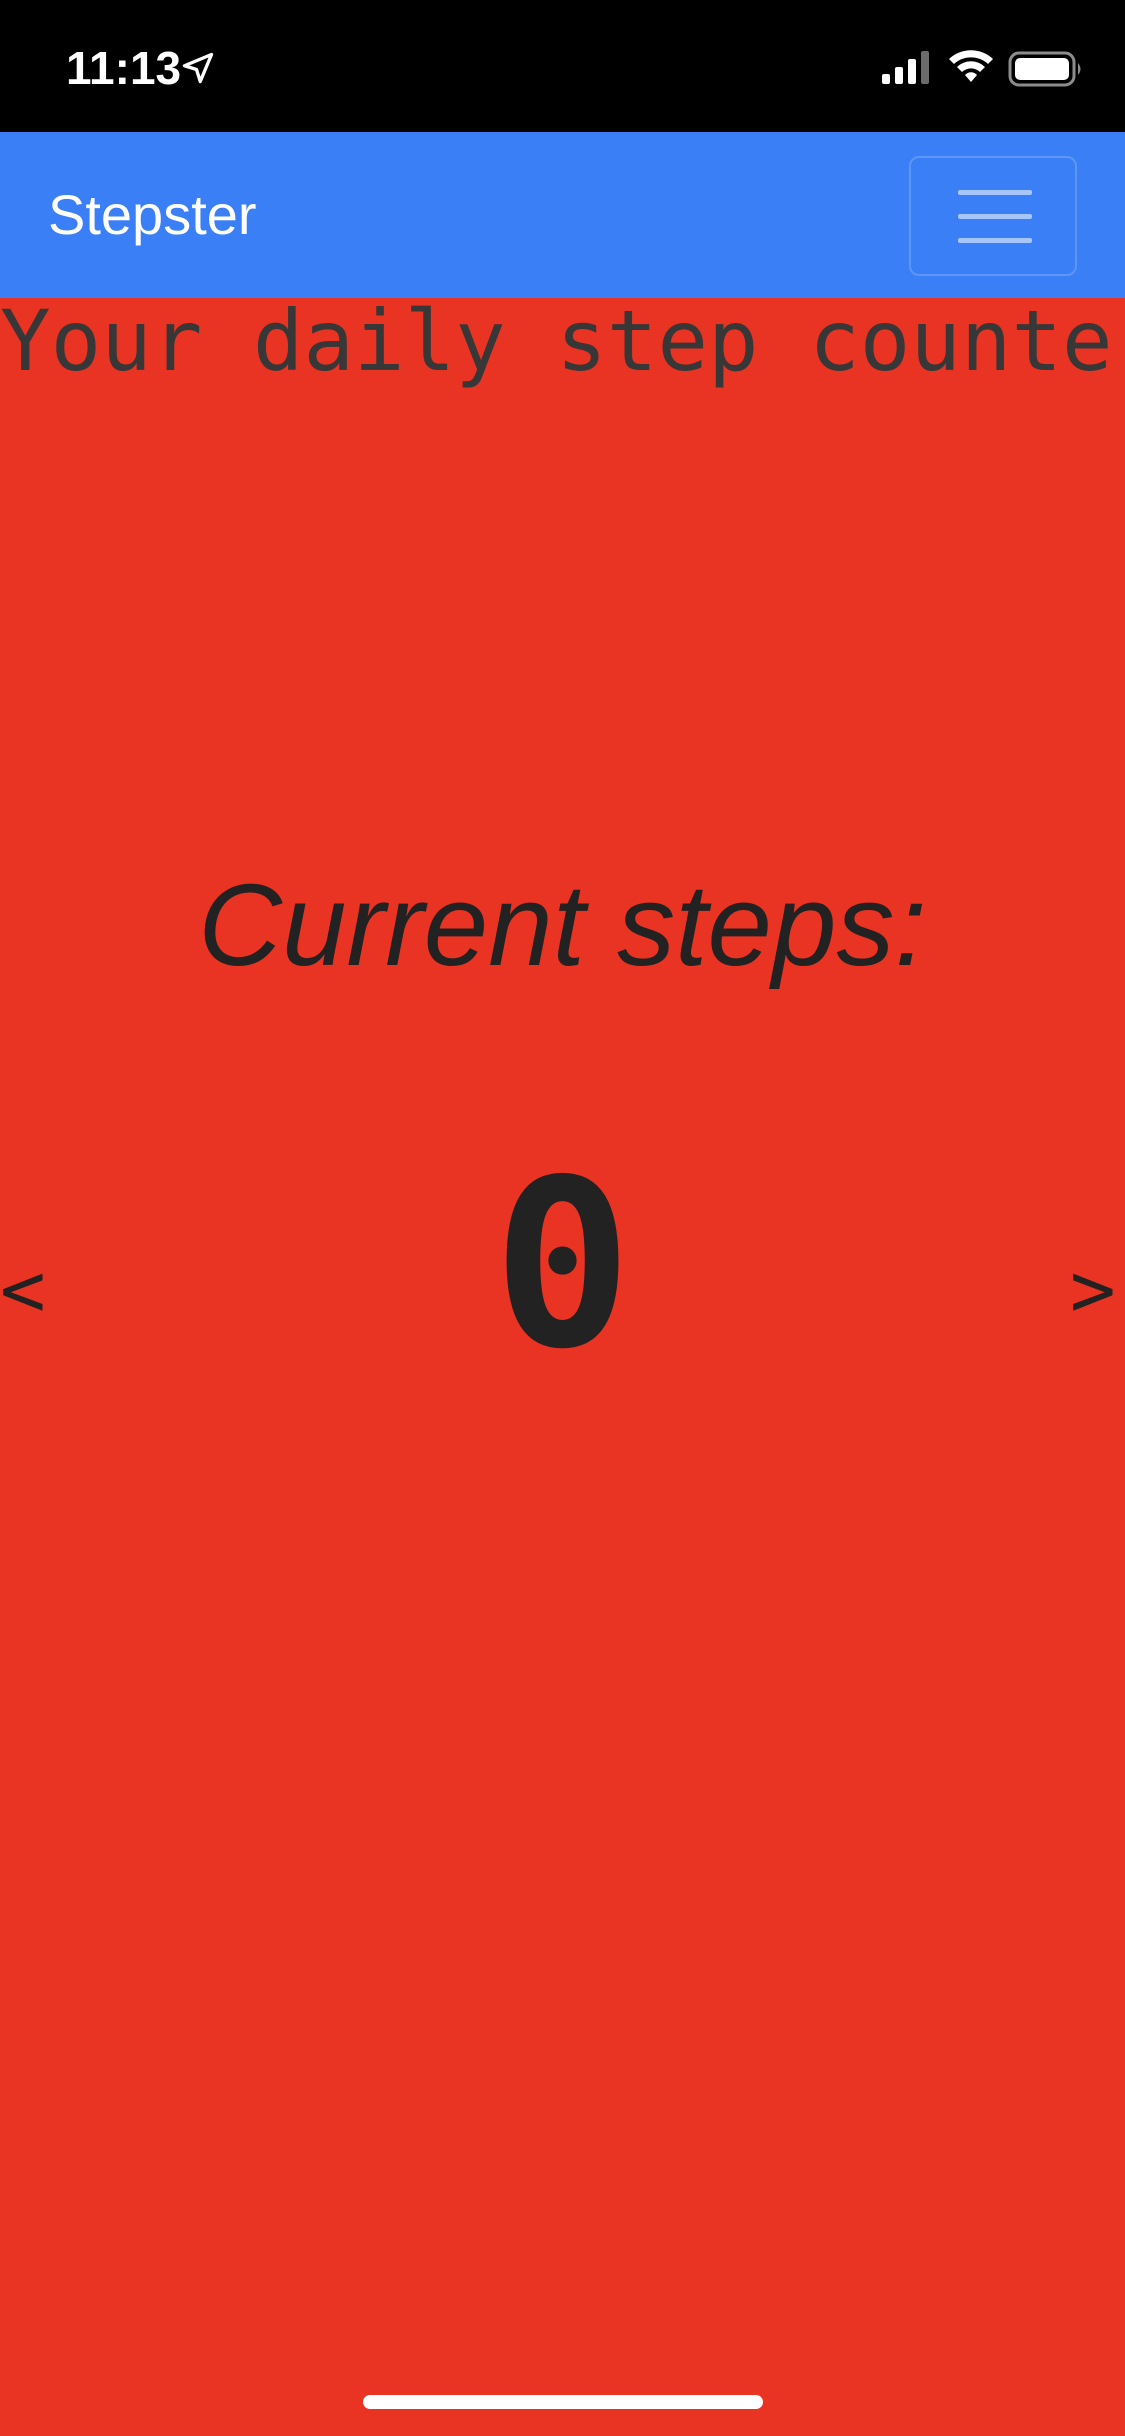  Describe the element at coordinates (1044, 69) in the screenshot. I see `battery-icon` at that location.